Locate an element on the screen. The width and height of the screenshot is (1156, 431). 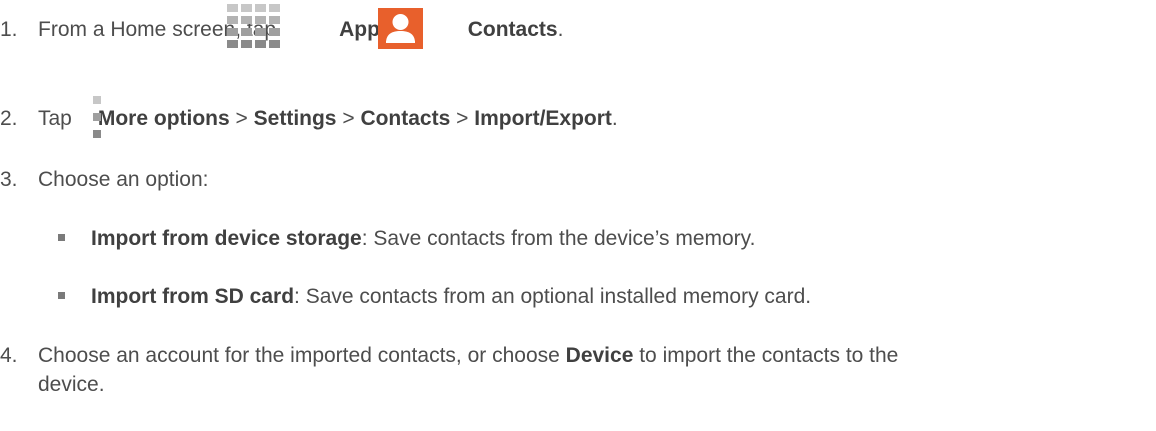
step-number: 2. is located at coordinates (9, 118).